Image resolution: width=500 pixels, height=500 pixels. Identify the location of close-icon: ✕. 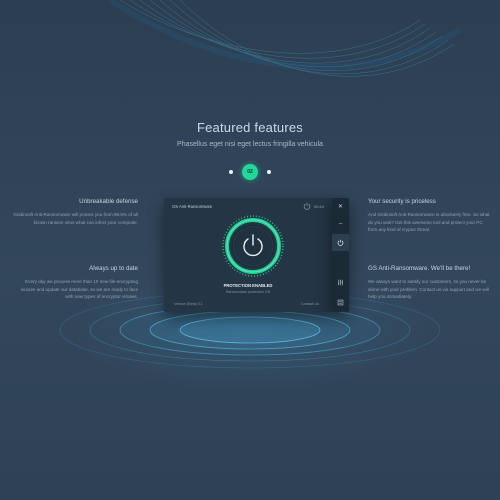
(340, 207).